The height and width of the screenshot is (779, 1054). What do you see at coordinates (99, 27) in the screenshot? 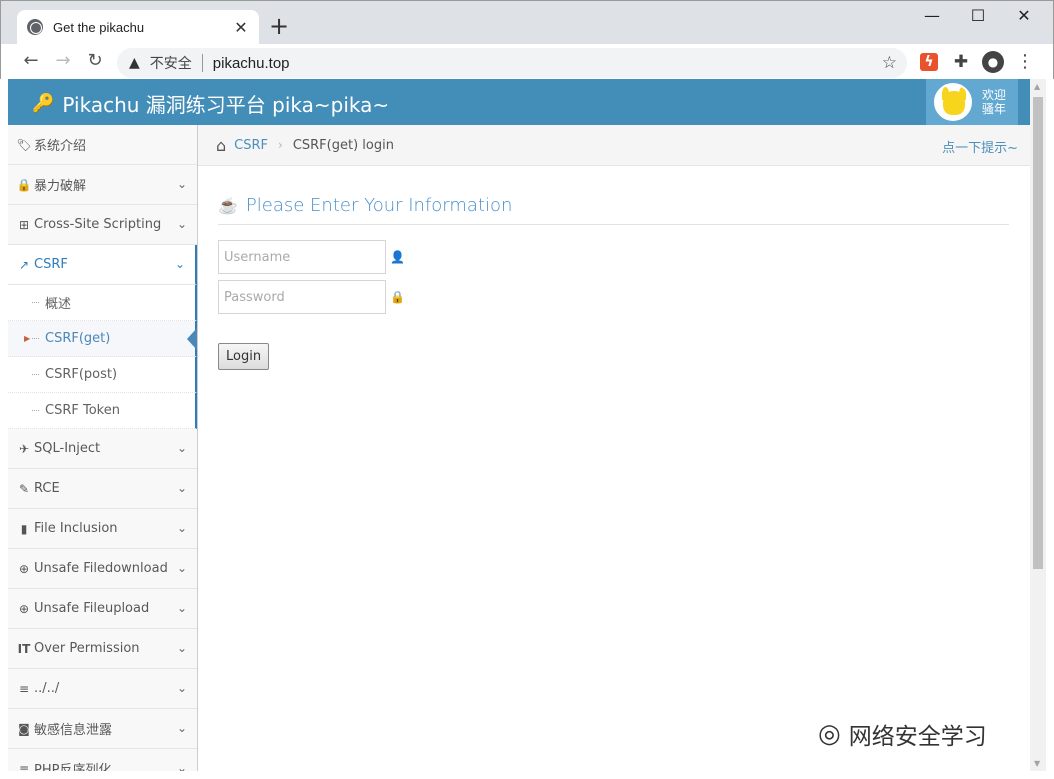
I see `tab-title: Get the pikachu` at bounding box center [99, 27].